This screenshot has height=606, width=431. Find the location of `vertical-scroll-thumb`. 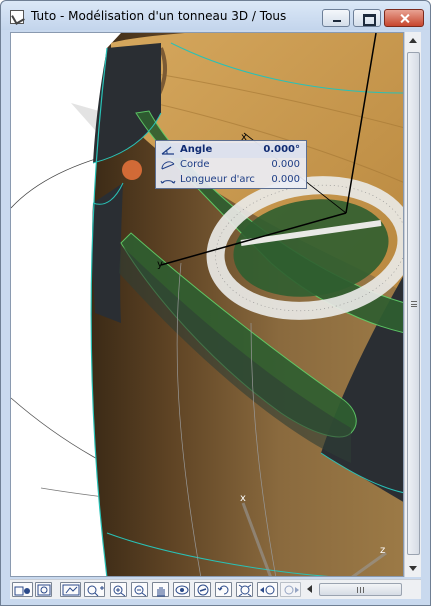

vertical-scroll-thumb is located at coordinates (413, 303).